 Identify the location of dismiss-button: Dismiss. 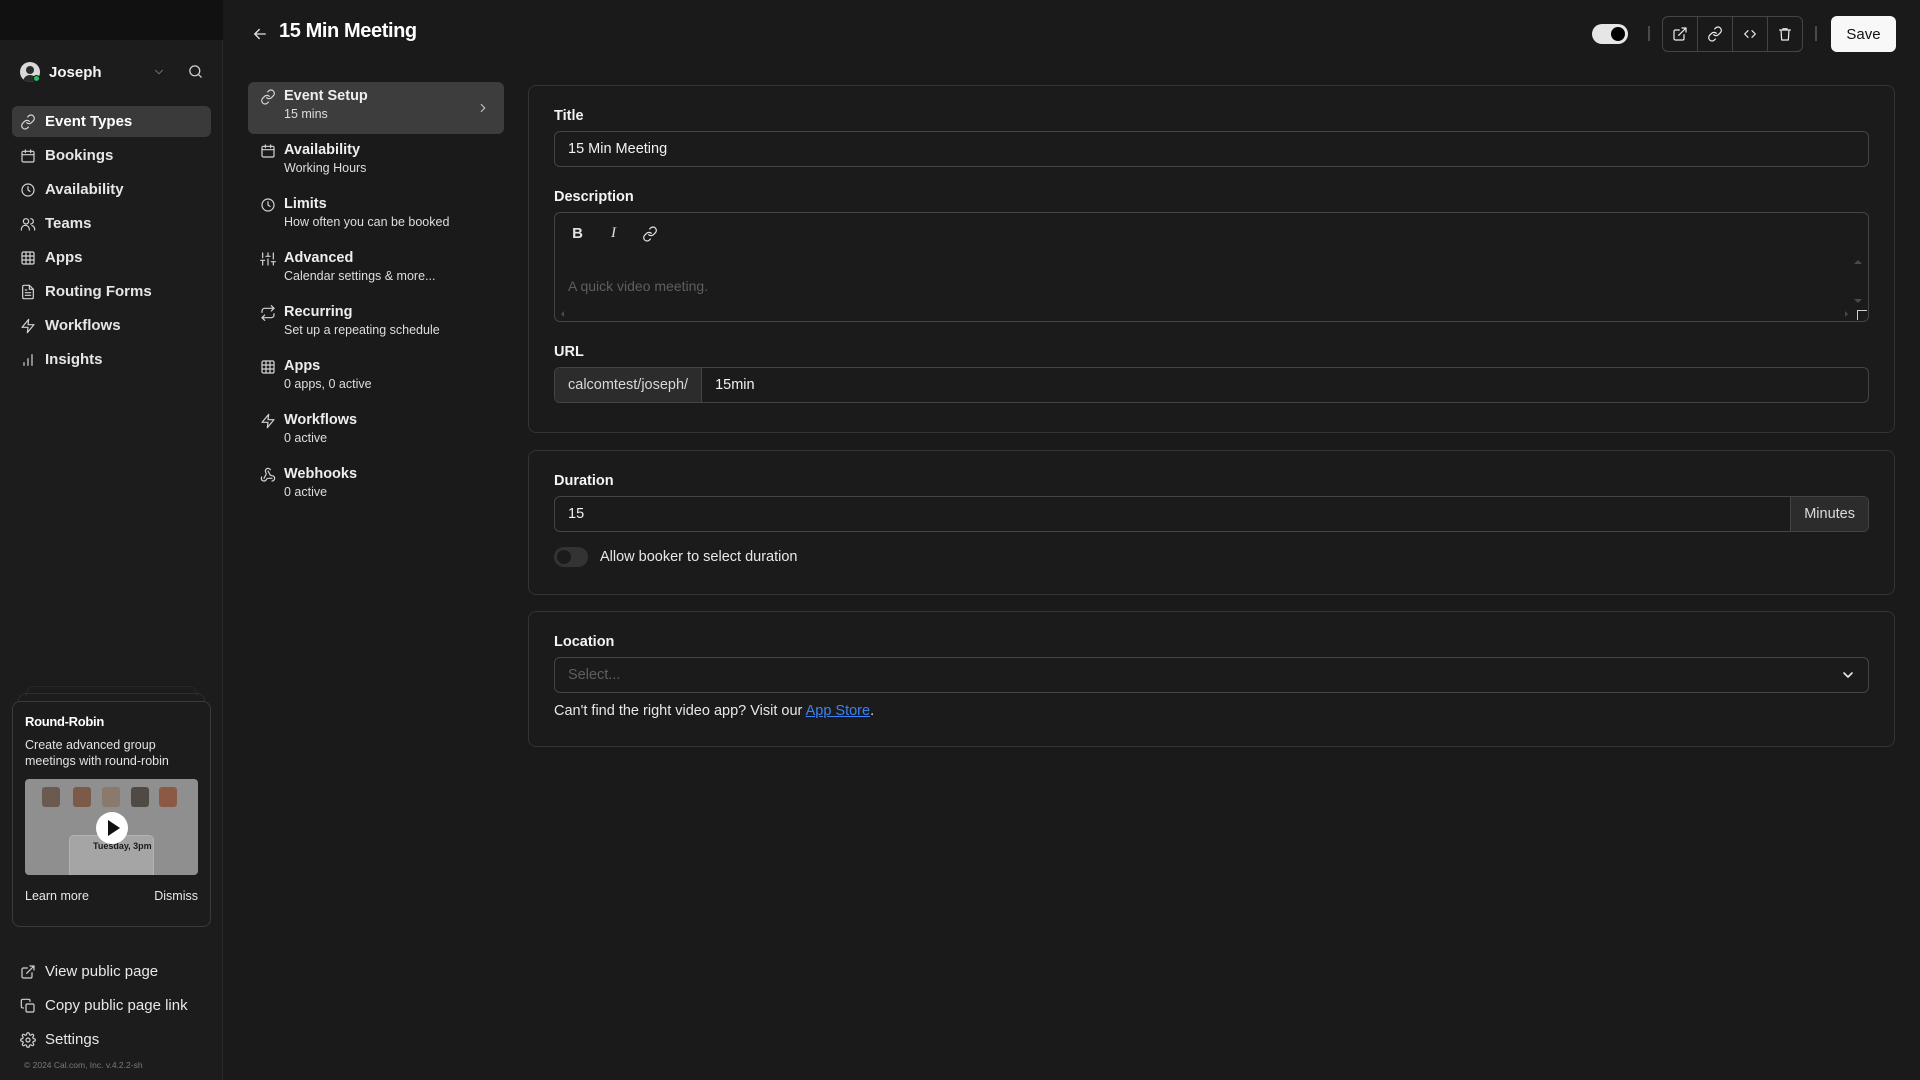
(176, 896).